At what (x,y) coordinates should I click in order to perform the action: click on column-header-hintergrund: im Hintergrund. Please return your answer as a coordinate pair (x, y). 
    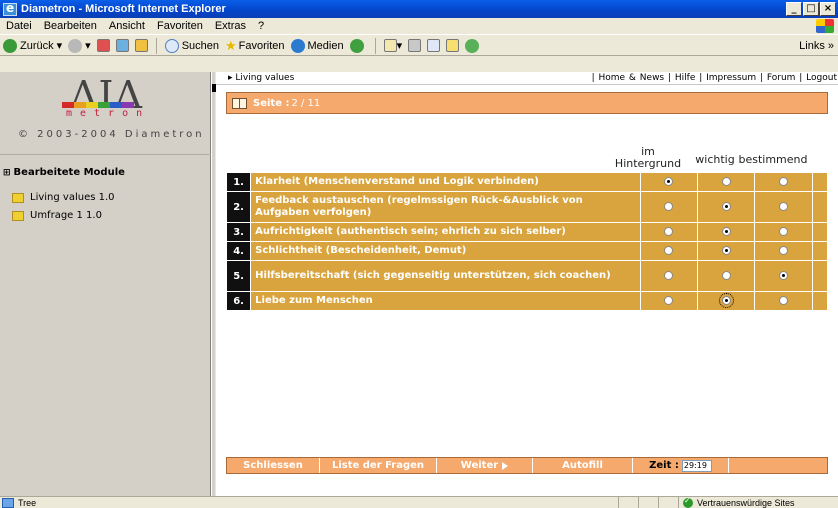
    Looking at the image, I should click on (648, 157).